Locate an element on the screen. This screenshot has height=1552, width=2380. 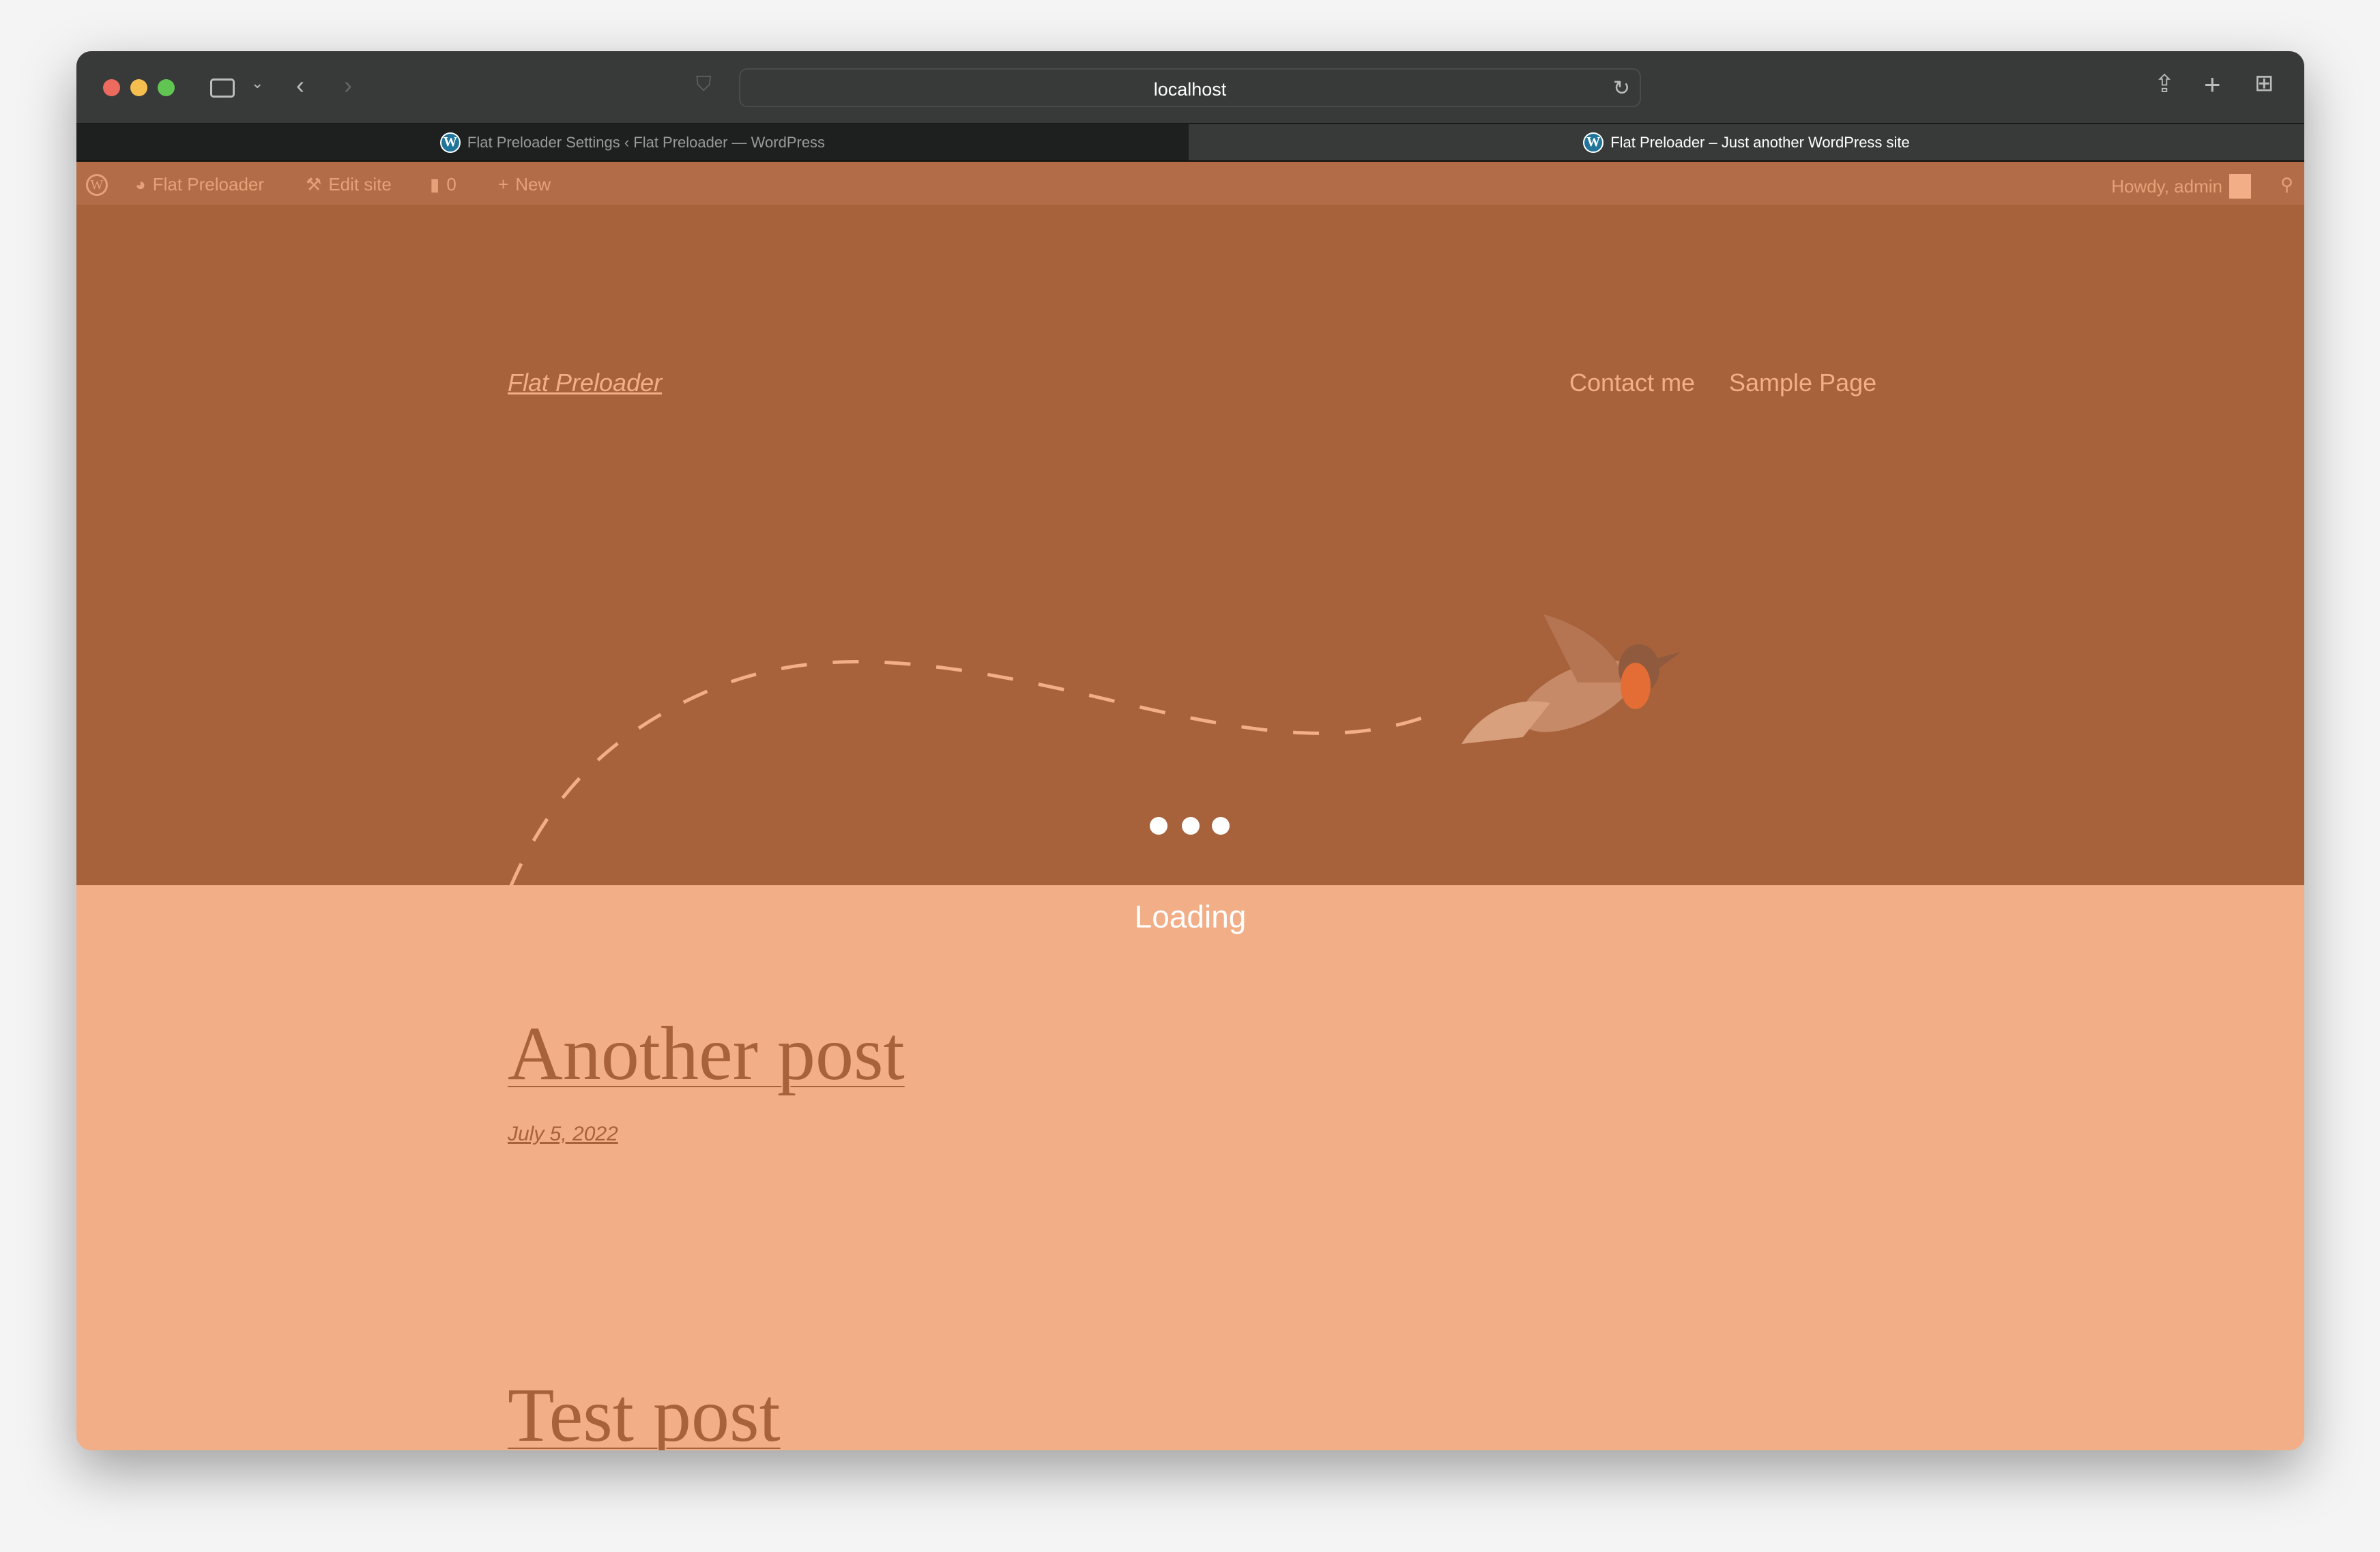
post-title-link: Another post is located at coordinates (706, 1054).